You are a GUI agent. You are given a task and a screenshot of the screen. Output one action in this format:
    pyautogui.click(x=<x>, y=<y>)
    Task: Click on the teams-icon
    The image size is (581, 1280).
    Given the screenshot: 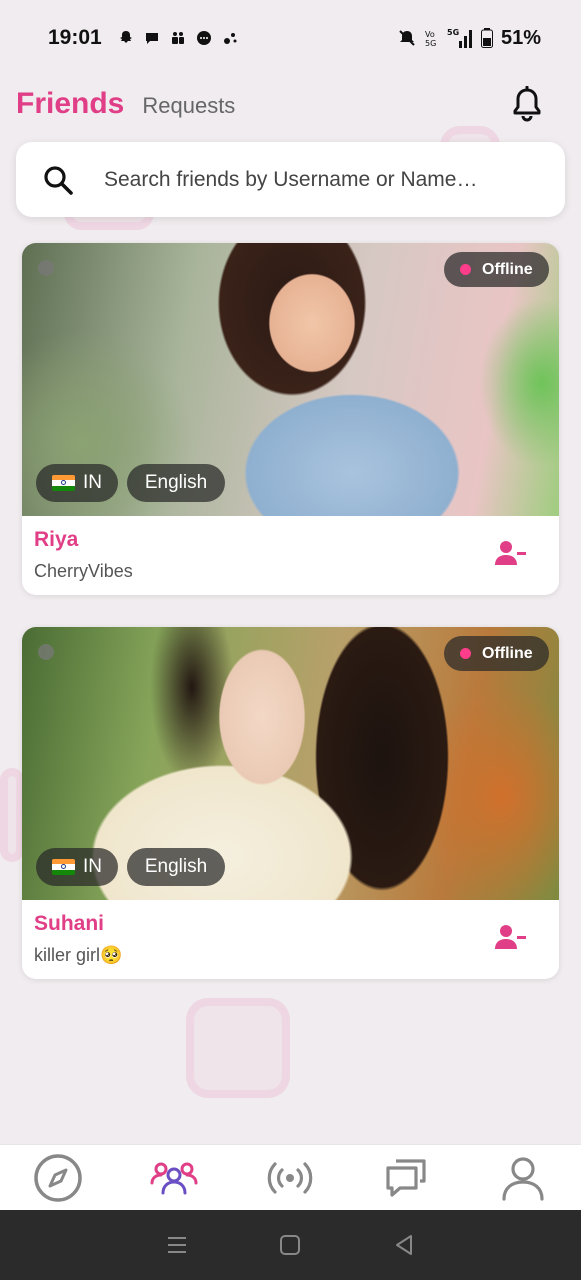 What is the action you would take?
    pyautogui.click(x=177, y=38)
    